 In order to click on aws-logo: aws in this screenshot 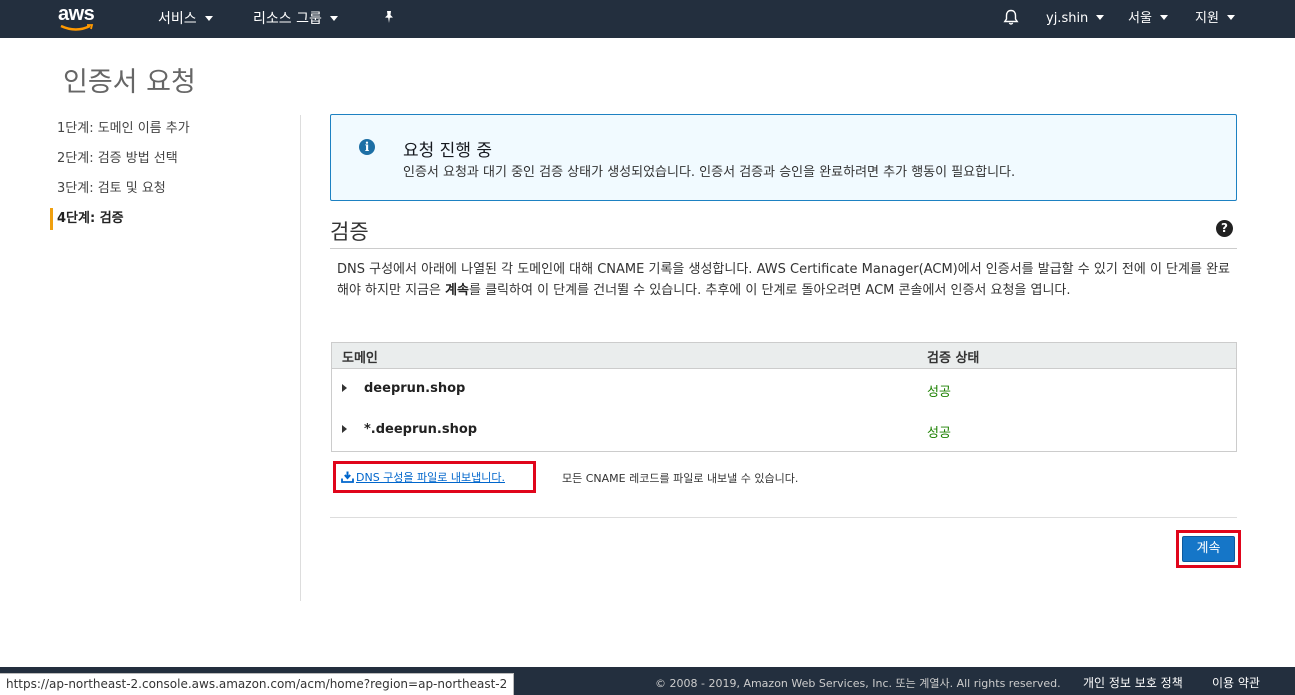, I will do `click(81, 18)`.